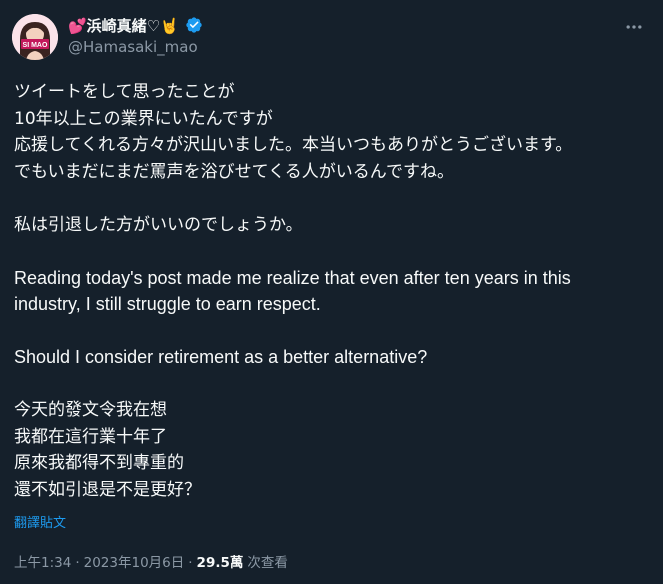 Image resolution: width=663 pixels, height=584 pixels. I want to click on author-name-row: 💕浜崎真緒♡🤘, so click(135, 25).